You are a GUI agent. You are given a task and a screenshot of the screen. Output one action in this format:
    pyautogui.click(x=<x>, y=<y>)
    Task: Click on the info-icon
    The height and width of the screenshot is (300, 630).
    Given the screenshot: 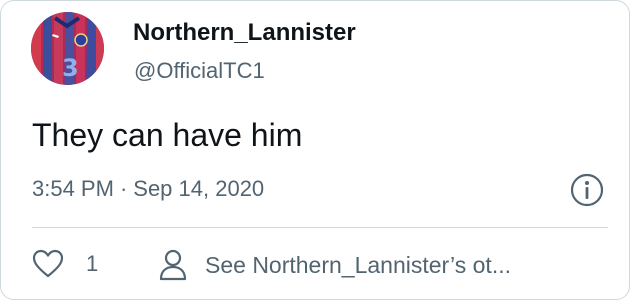 What is the action you would take?
    pyautogui.click(x=587, y=190)
    